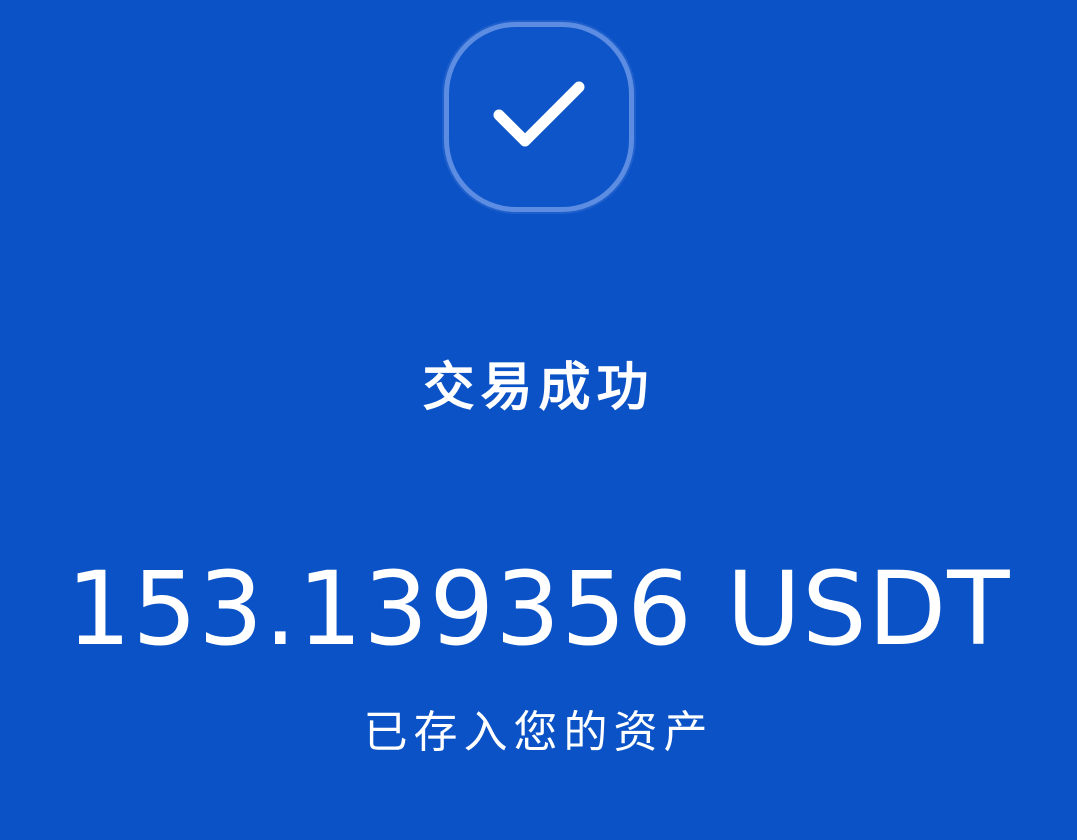  Describe the element at coordinates (538, 388) in the screenshot. I see `status-title: 交易成功` at that location.